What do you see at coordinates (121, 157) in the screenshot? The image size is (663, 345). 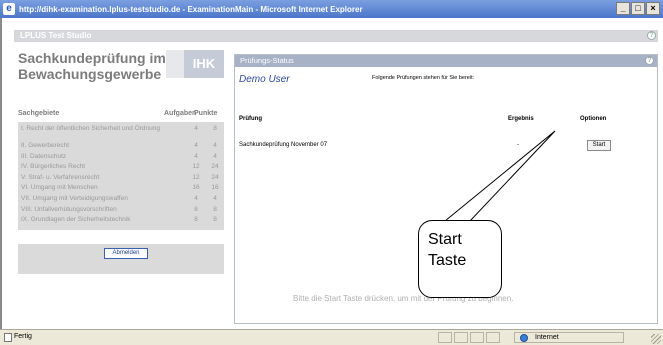 I see `subject-row: III. Datenschutz 4 4` at bounding box center [121, 157].